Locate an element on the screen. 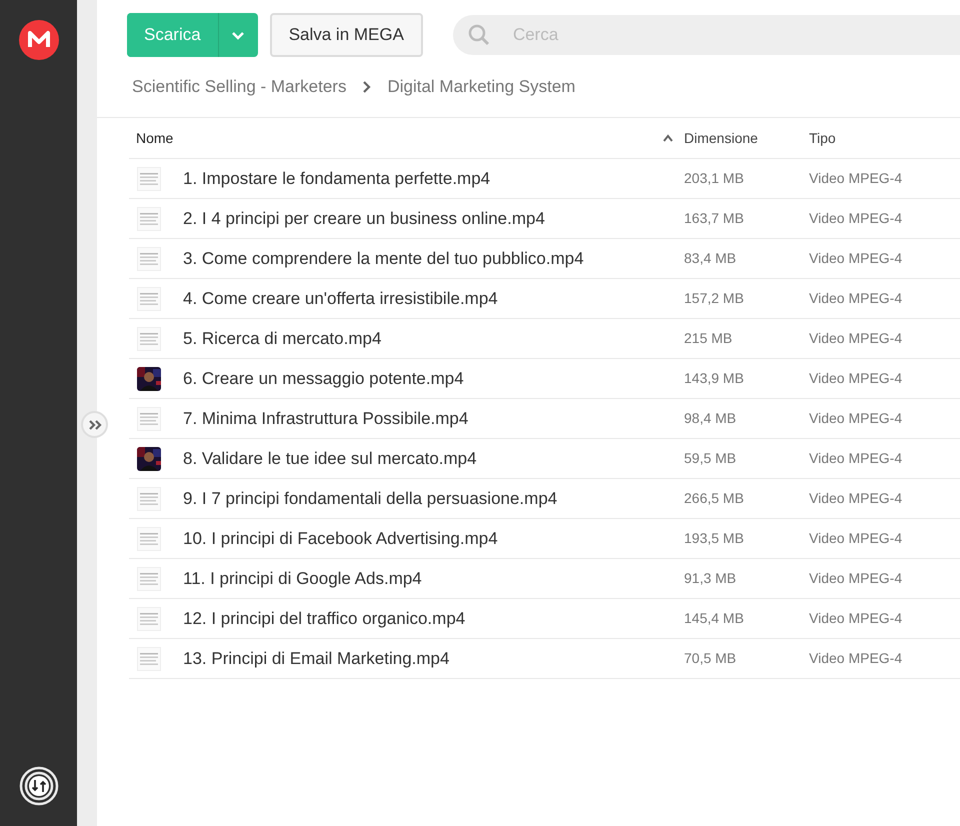  file-row: 10. I principi di Facebook Advertising.mp4 193,5 MB Video MPEG-4 is located at coordinates (544, 539).